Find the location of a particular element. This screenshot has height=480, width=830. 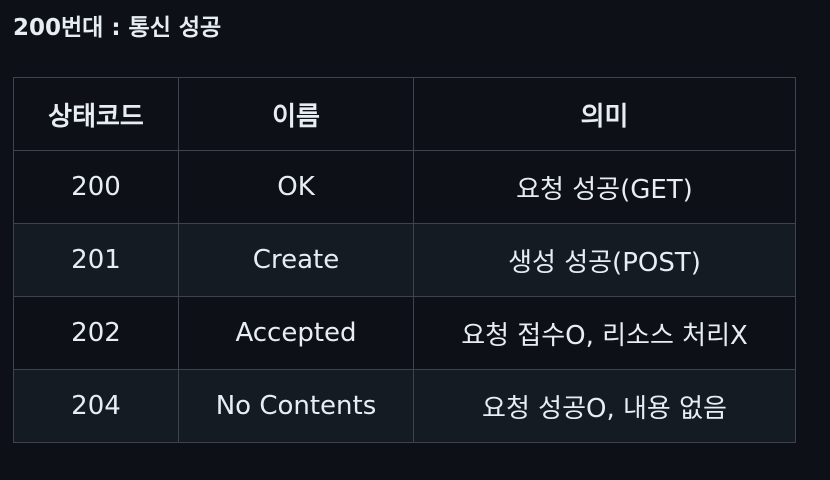

cell-meaning: 요청 성공O, 내용 없음 is located at coordinates (604, 406).